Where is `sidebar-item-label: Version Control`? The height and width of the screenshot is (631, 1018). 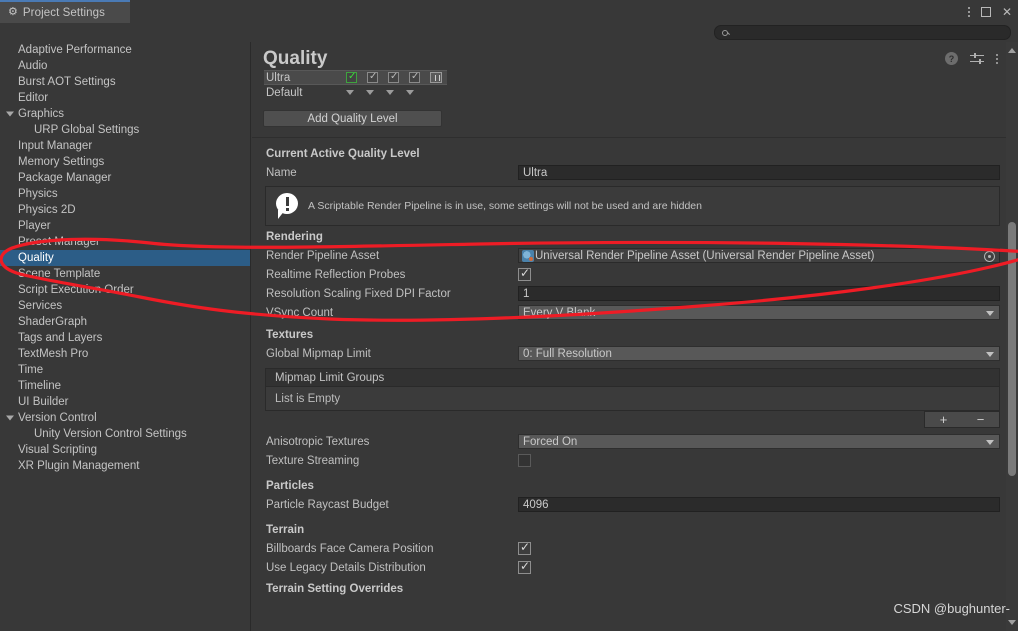
sidebar-item-label: Version Control is located at coordinates (57, 418).